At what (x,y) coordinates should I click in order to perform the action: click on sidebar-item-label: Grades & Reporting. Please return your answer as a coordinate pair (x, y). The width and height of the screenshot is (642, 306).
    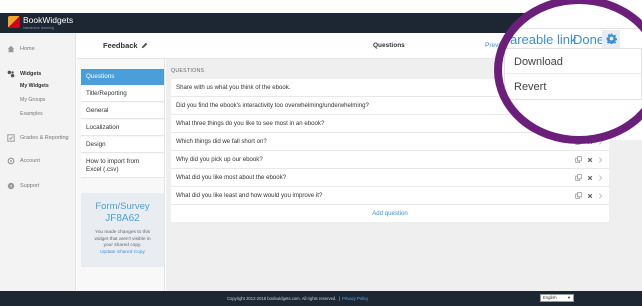
    Looking at the image, I should click on (44, 138).